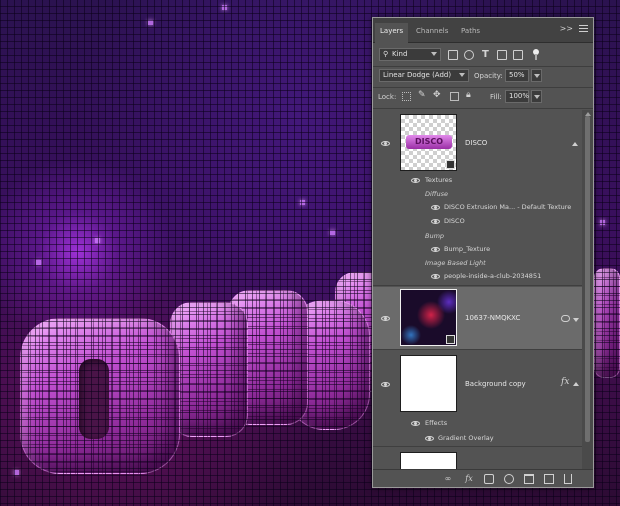 This screenshot has width=620, height=506. I want to click on texture-item: Bump_Texture, so click(467, 249).